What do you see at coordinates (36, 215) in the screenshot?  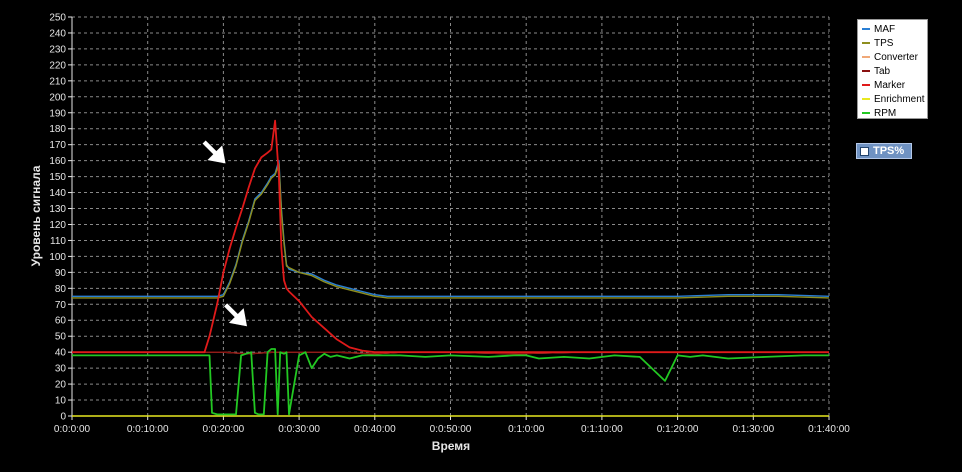 I see `y-axis-title: Уровень сигнала` at bounding box center [36, 215].